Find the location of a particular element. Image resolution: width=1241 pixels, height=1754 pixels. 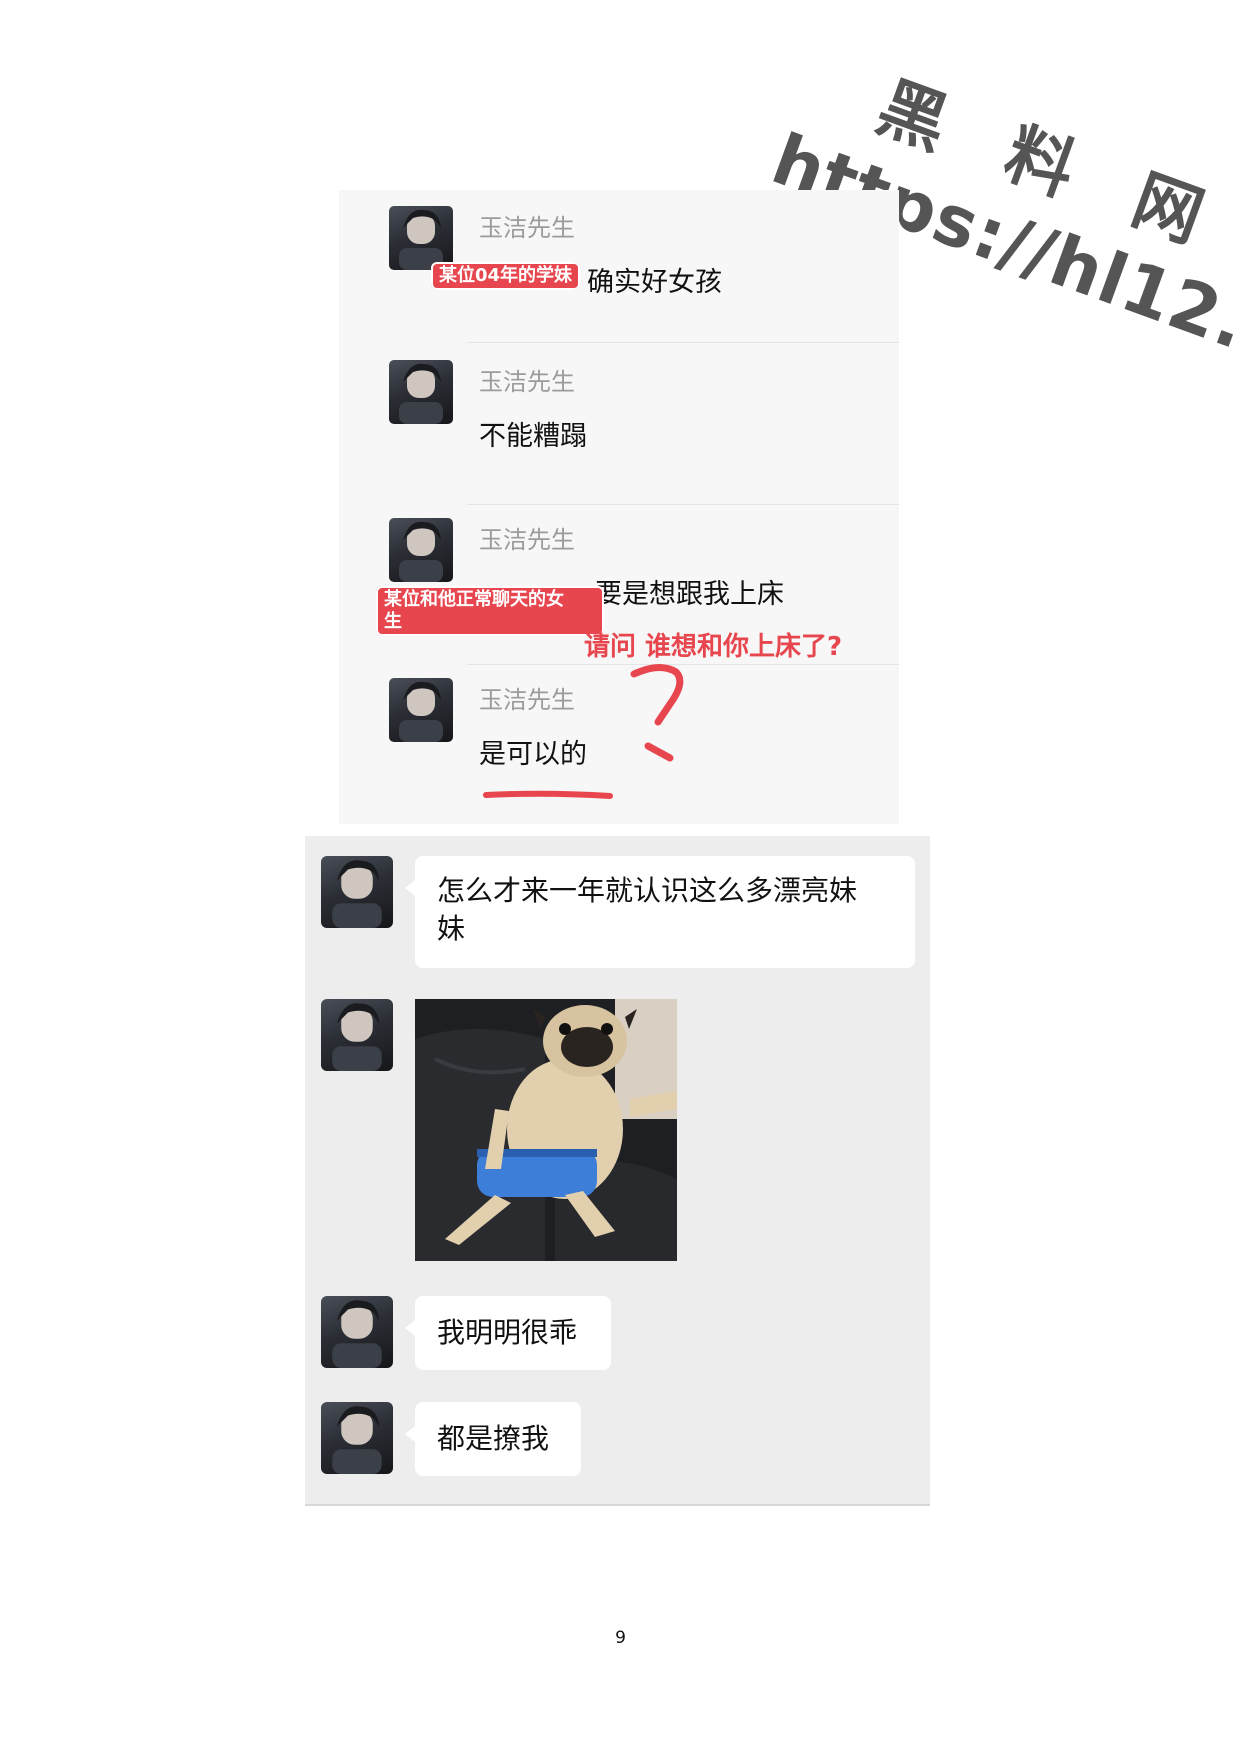

comment-item: 玉洁先生 确实好女孩 is located at coordinates (619, 271).